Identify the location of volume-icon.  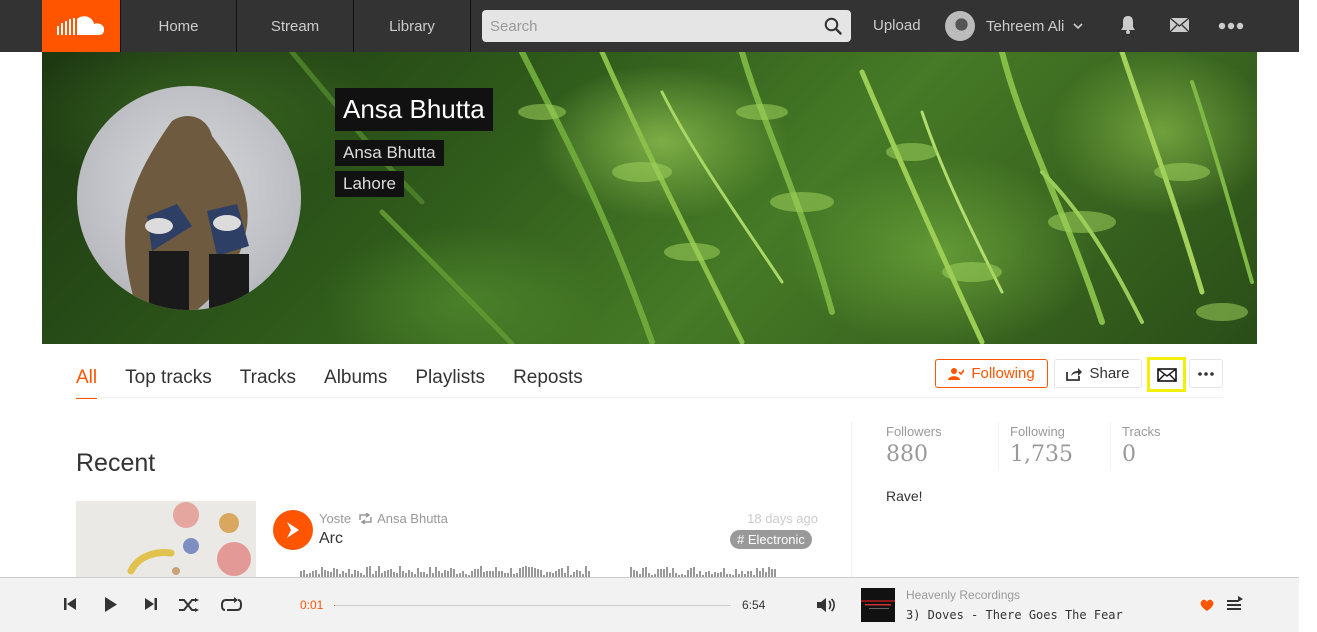
(826, 605).